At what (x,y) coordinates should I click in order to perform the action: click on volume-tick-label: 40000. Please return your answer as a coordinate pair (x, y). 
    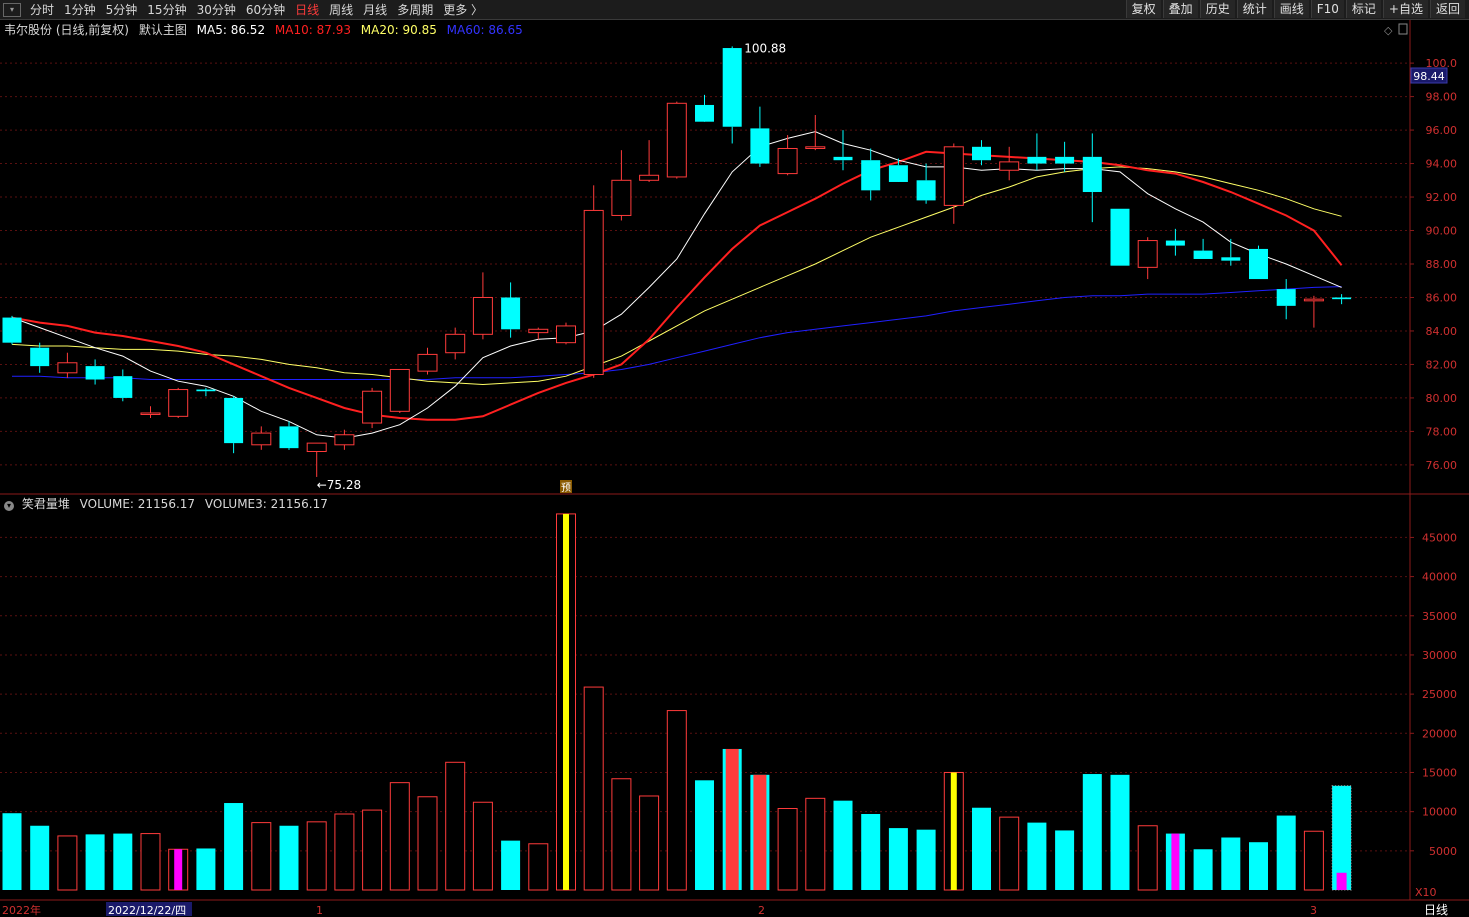
    Looking at the image, I should click on (1439, 577).